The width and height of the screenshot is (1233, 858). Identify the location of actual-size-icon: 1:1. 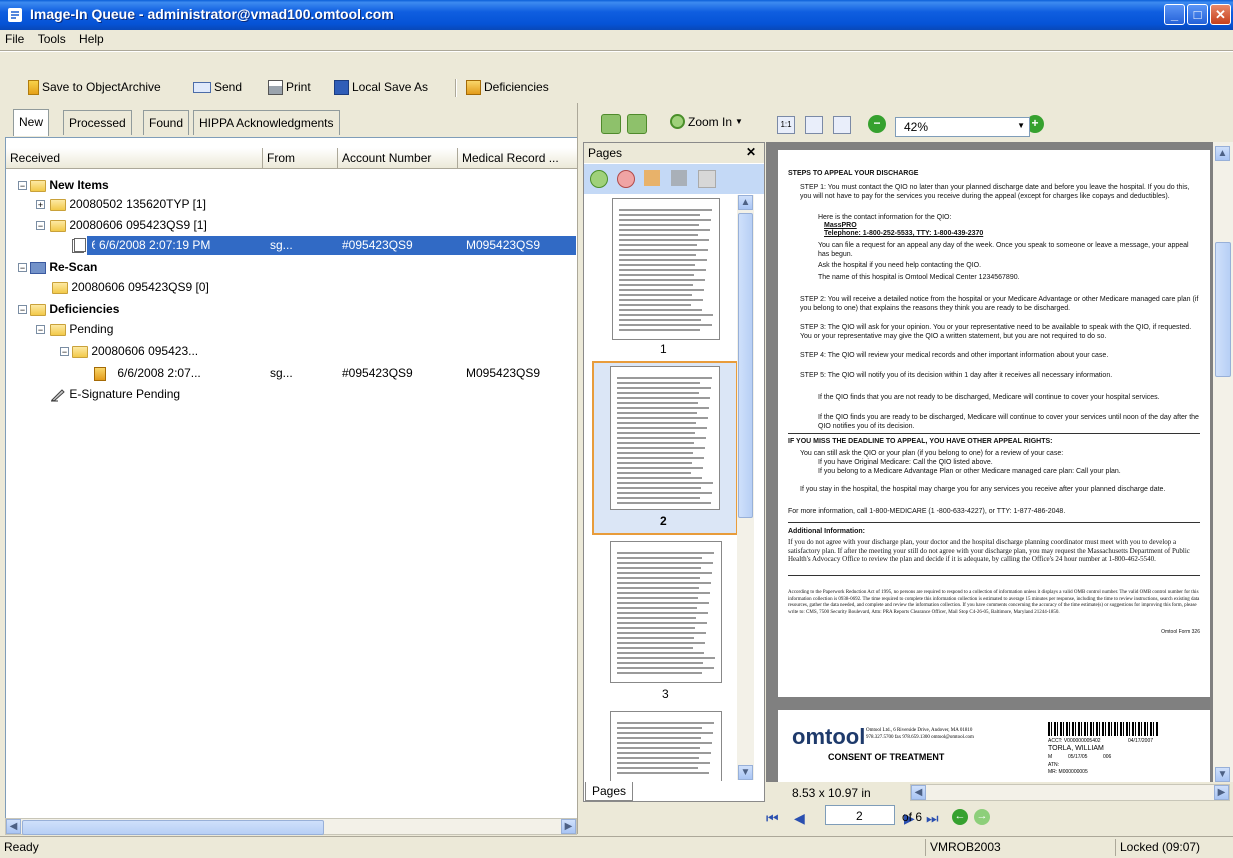
(786, 125).